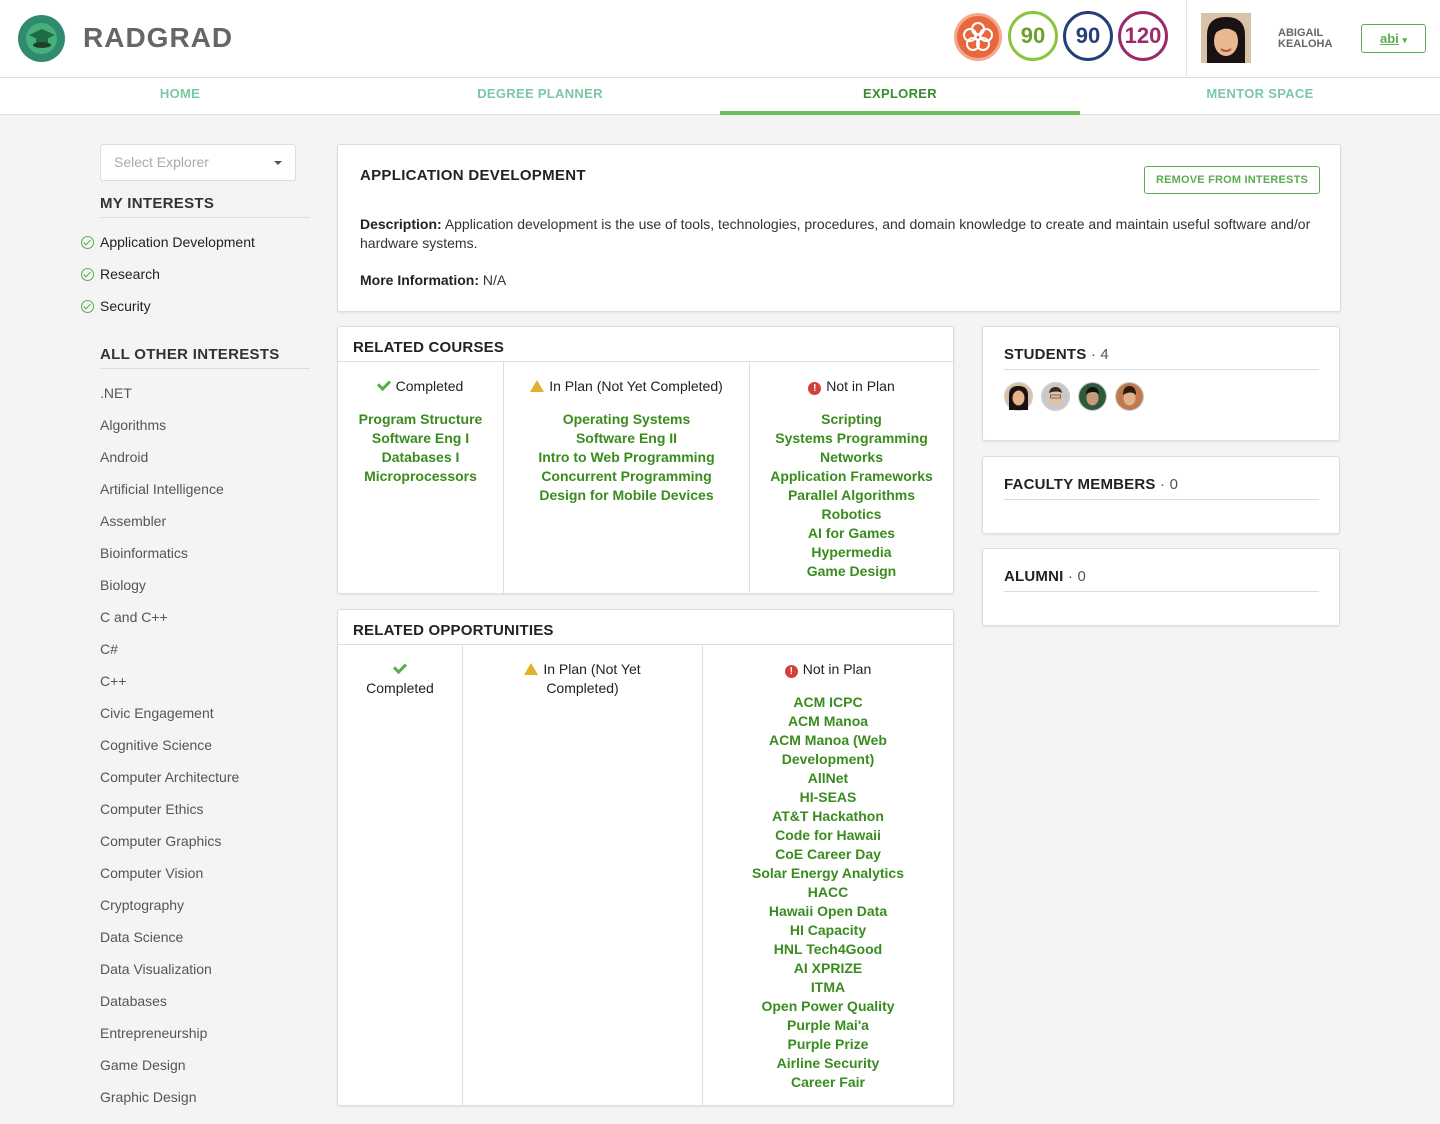  What do you see at coordinates (626, 495) in the screenshot?
I see `course-link: Design for Mobile Devices` at bounding box center [626, 495].